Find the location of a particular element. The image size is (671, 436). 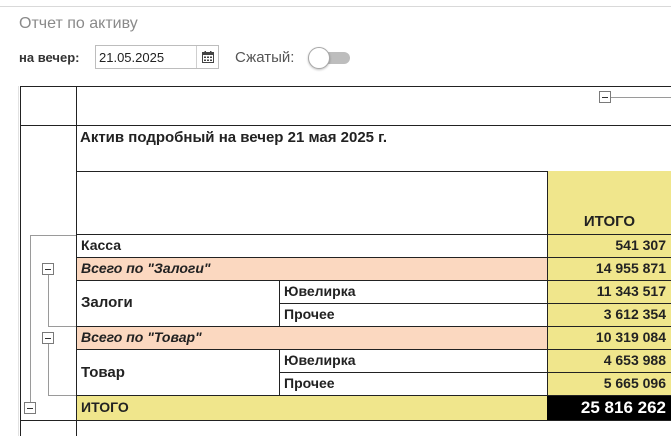

compact-label: Сжатый: is located at coordinates (265, 57).